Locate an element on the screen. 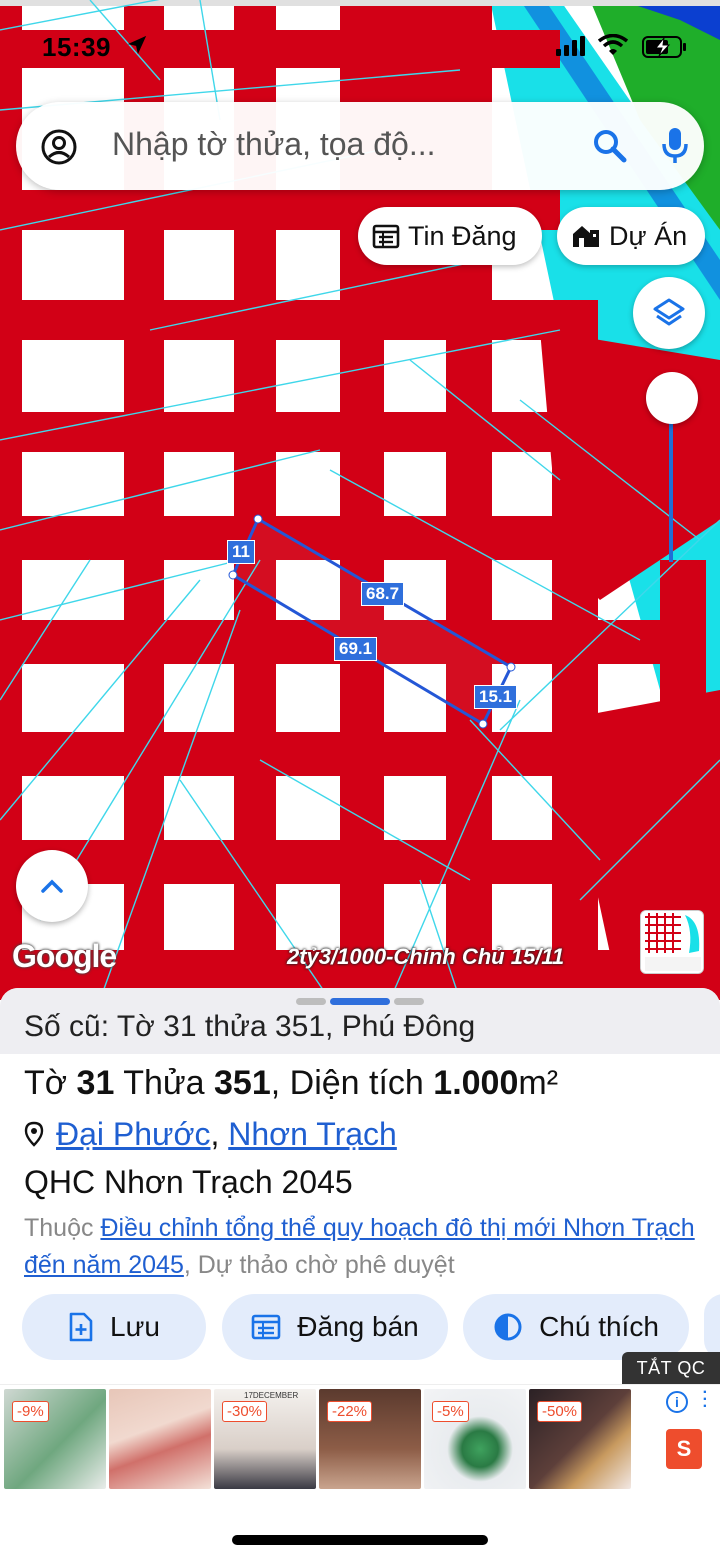 Image resolution: width=720 pixels, height=1558 pixels. google-logo: Google is located at coordinates (64, 956).